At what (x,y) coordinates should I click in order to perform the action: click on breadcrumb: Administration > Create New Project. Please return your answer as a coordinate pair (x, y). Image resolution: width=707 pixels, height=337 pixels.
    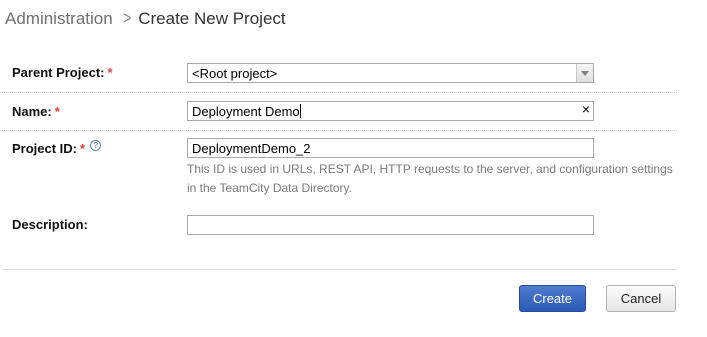
    Looking at the image, I should click on (145, 18).